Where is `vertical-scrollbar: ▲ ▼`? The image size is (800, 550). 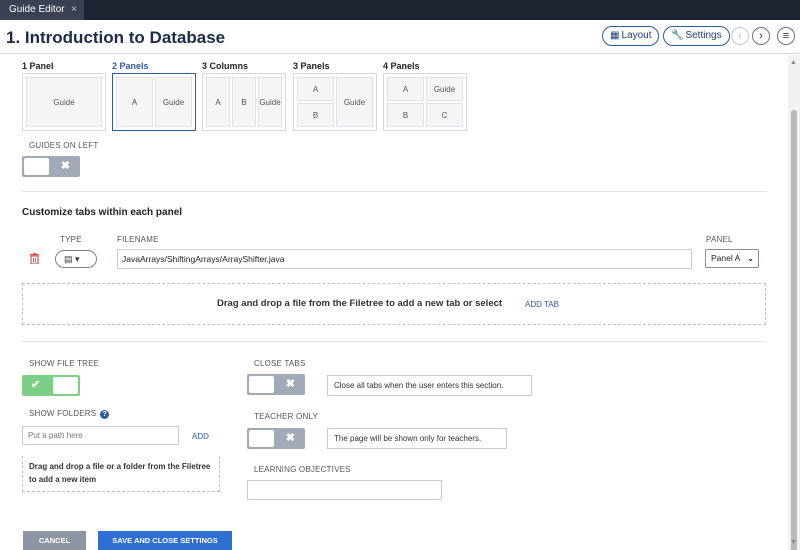 vertical-scrollbar: ▲ ▼ is located at coordinates (794, 302).